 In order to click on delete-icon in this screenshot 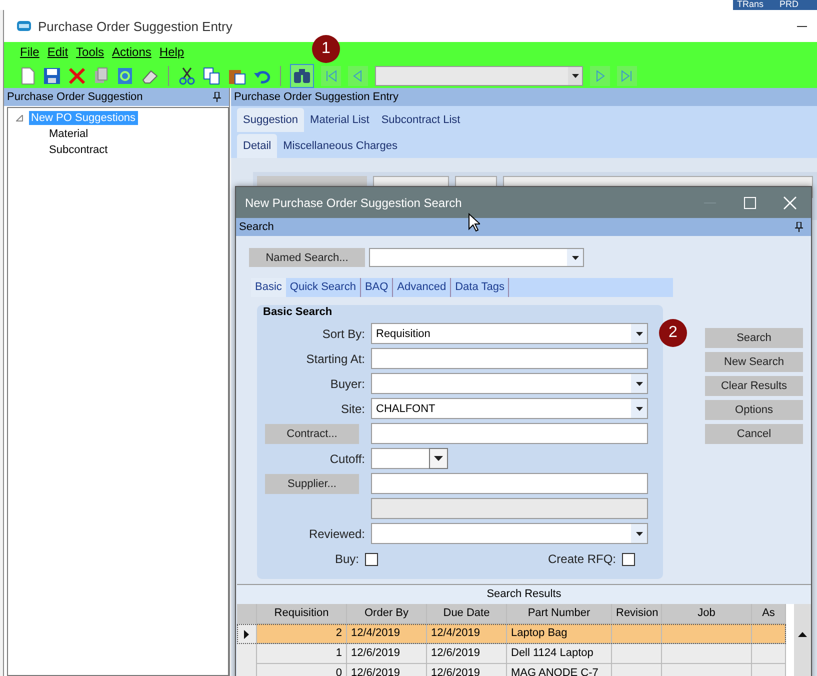, I will do `click(77, 76)`.